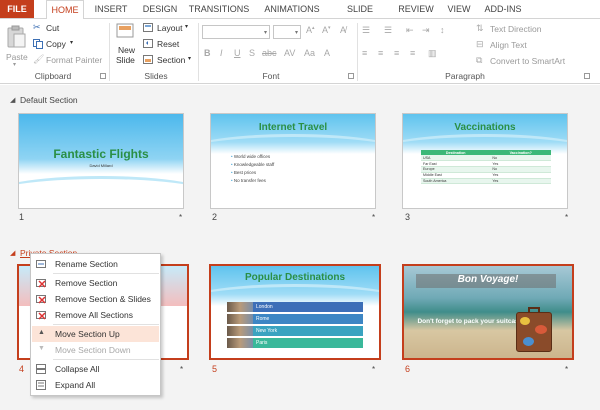 This screenshot has width=600, height=410. I want to click on decrease-indent-icon: ⇤, so click(410, 30).